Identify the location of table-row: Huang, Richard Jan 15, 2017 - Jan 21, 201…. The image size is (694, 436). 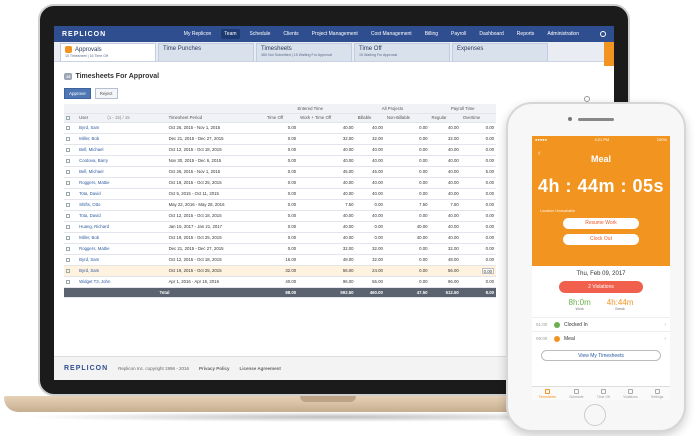
(280, 227).